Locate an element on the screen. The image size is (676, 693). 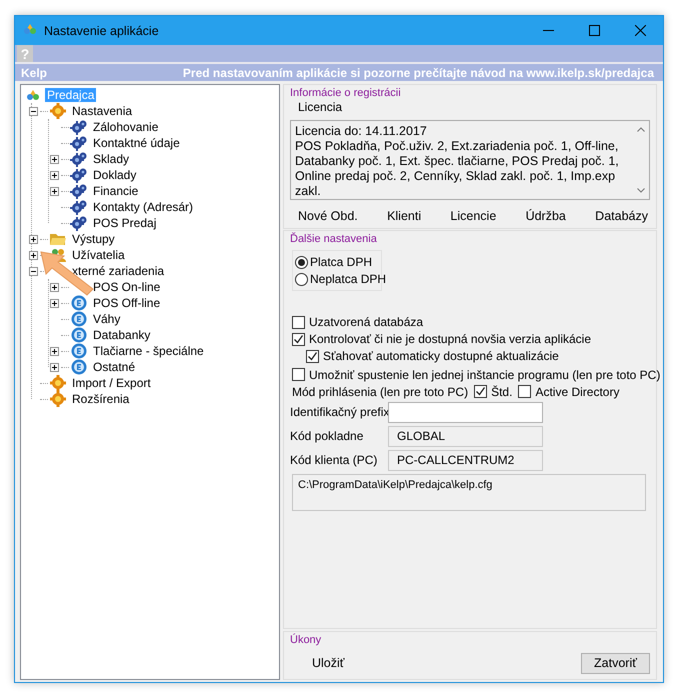
tree-item: Kontaktné údaje is located at coordinates (136, 143).